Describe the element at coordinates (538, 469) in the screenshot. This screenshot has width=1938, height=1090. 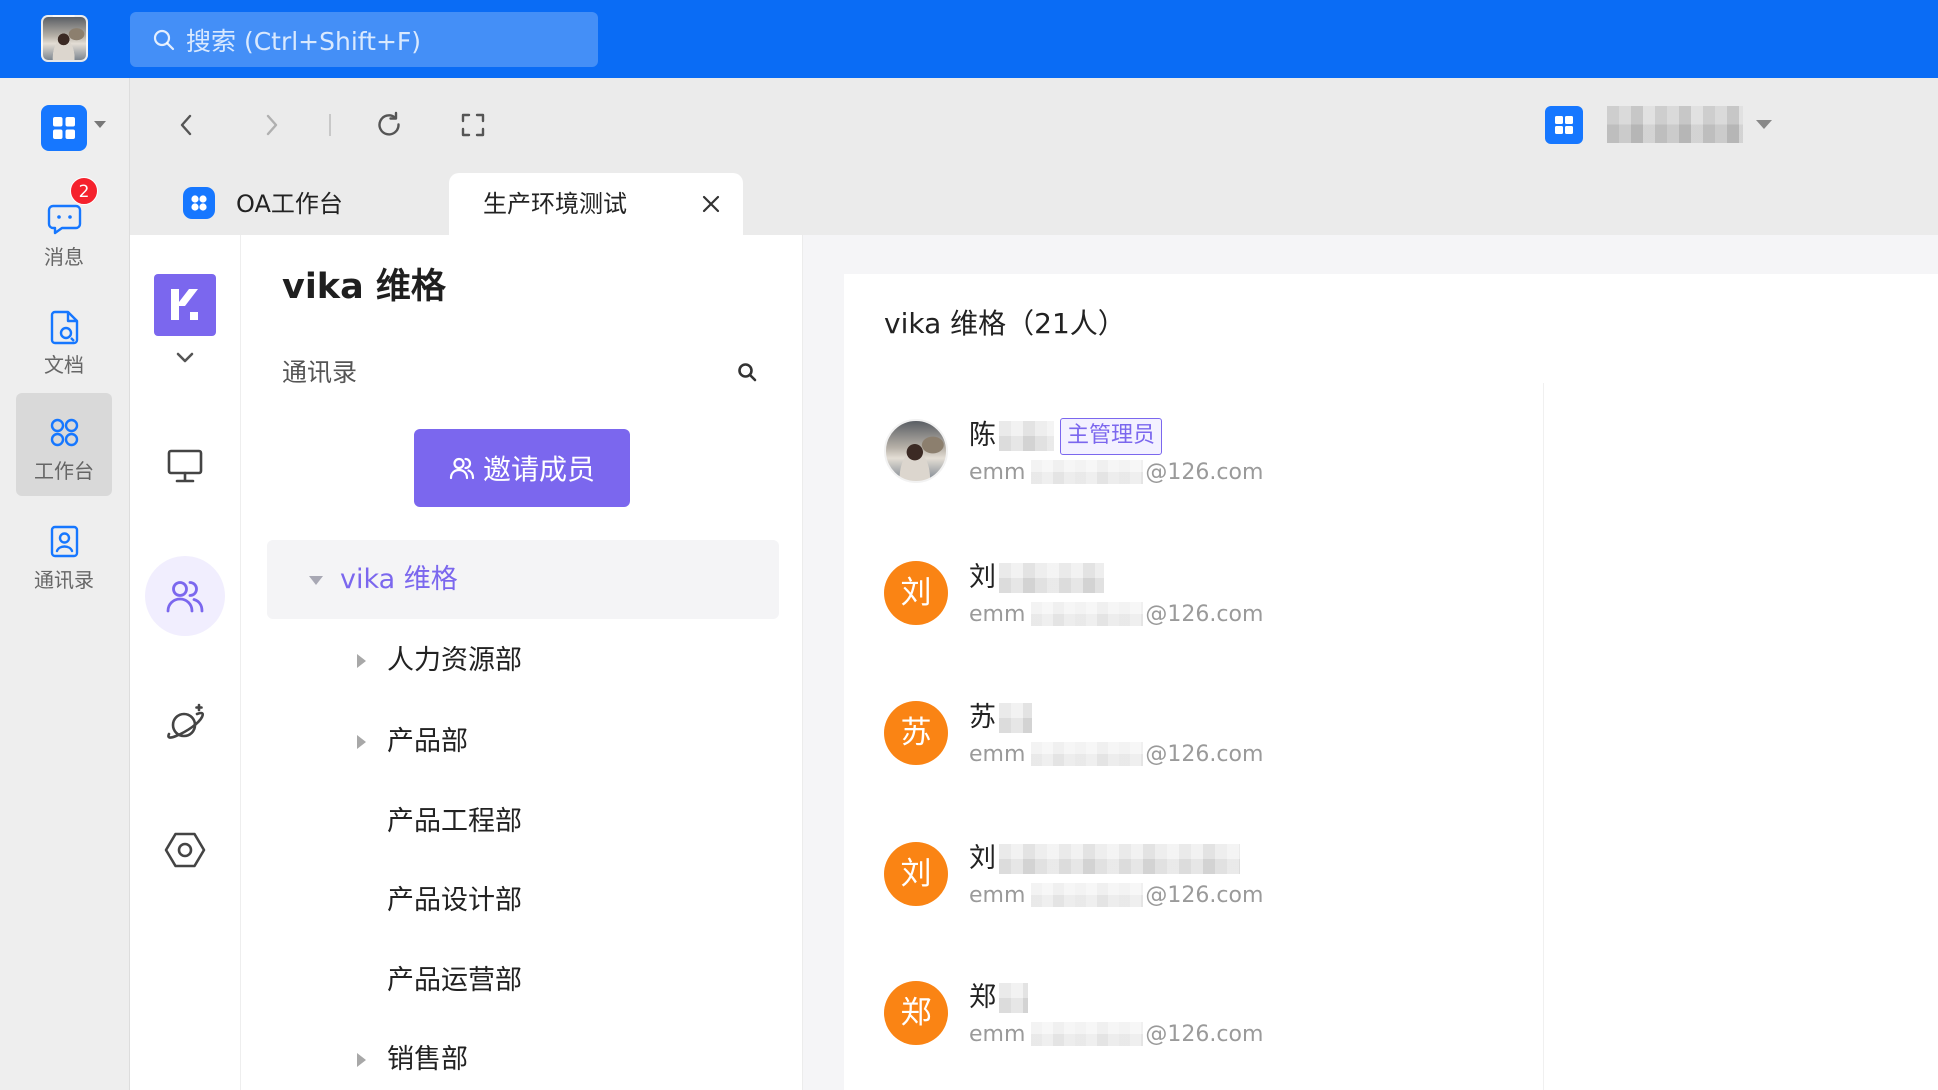
I see `invite-button-label: 邀请成员` at that location.